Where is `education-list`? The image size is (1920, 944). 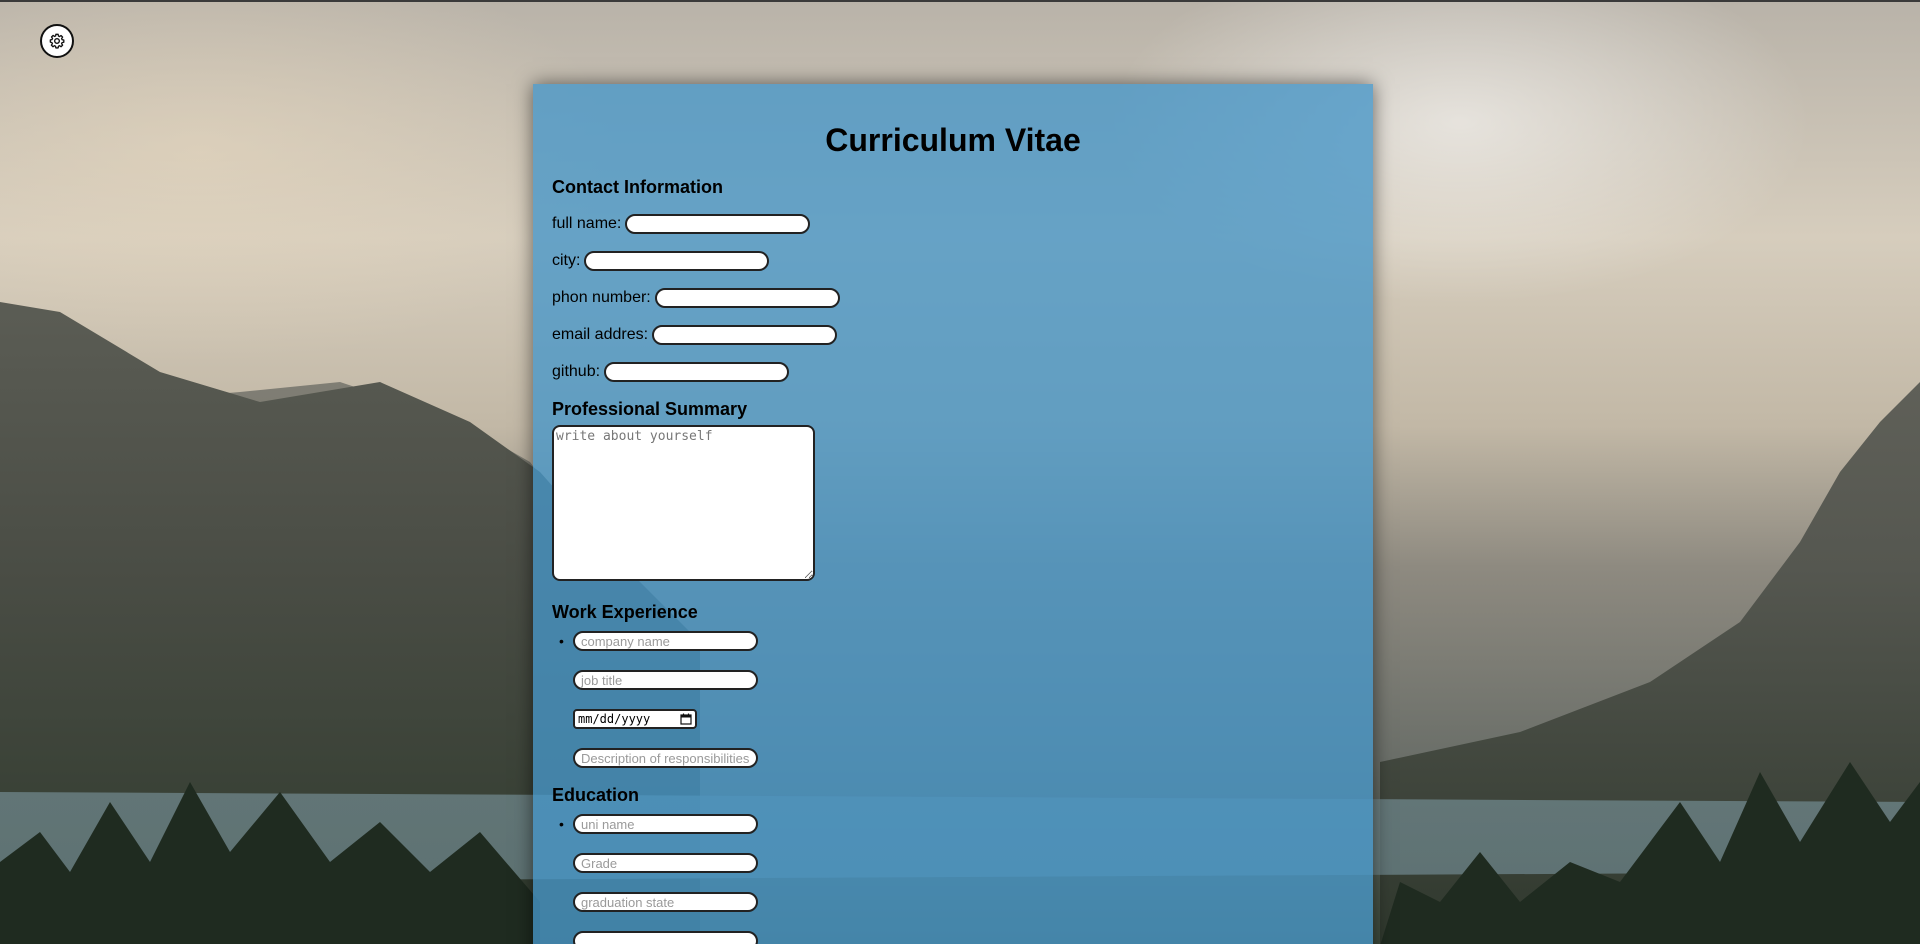 education-list is located at coordinates (953, 879).